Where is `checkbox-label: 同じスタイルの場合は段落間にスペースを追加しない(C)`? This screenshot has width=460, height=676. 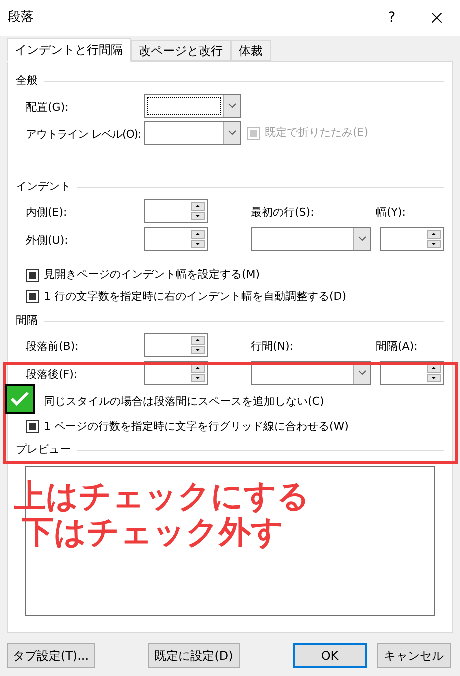 checkbox-label: 同じスタイルの場合は段落間にスペースを追加しない(C) is located at coordinates (184, 402).